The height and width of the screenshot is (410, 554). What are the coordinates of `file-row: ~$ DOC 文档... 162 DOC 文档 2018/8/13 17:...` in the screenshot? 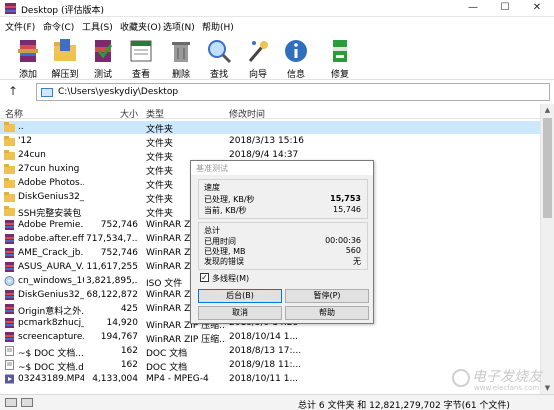 It's located at (270, 352).